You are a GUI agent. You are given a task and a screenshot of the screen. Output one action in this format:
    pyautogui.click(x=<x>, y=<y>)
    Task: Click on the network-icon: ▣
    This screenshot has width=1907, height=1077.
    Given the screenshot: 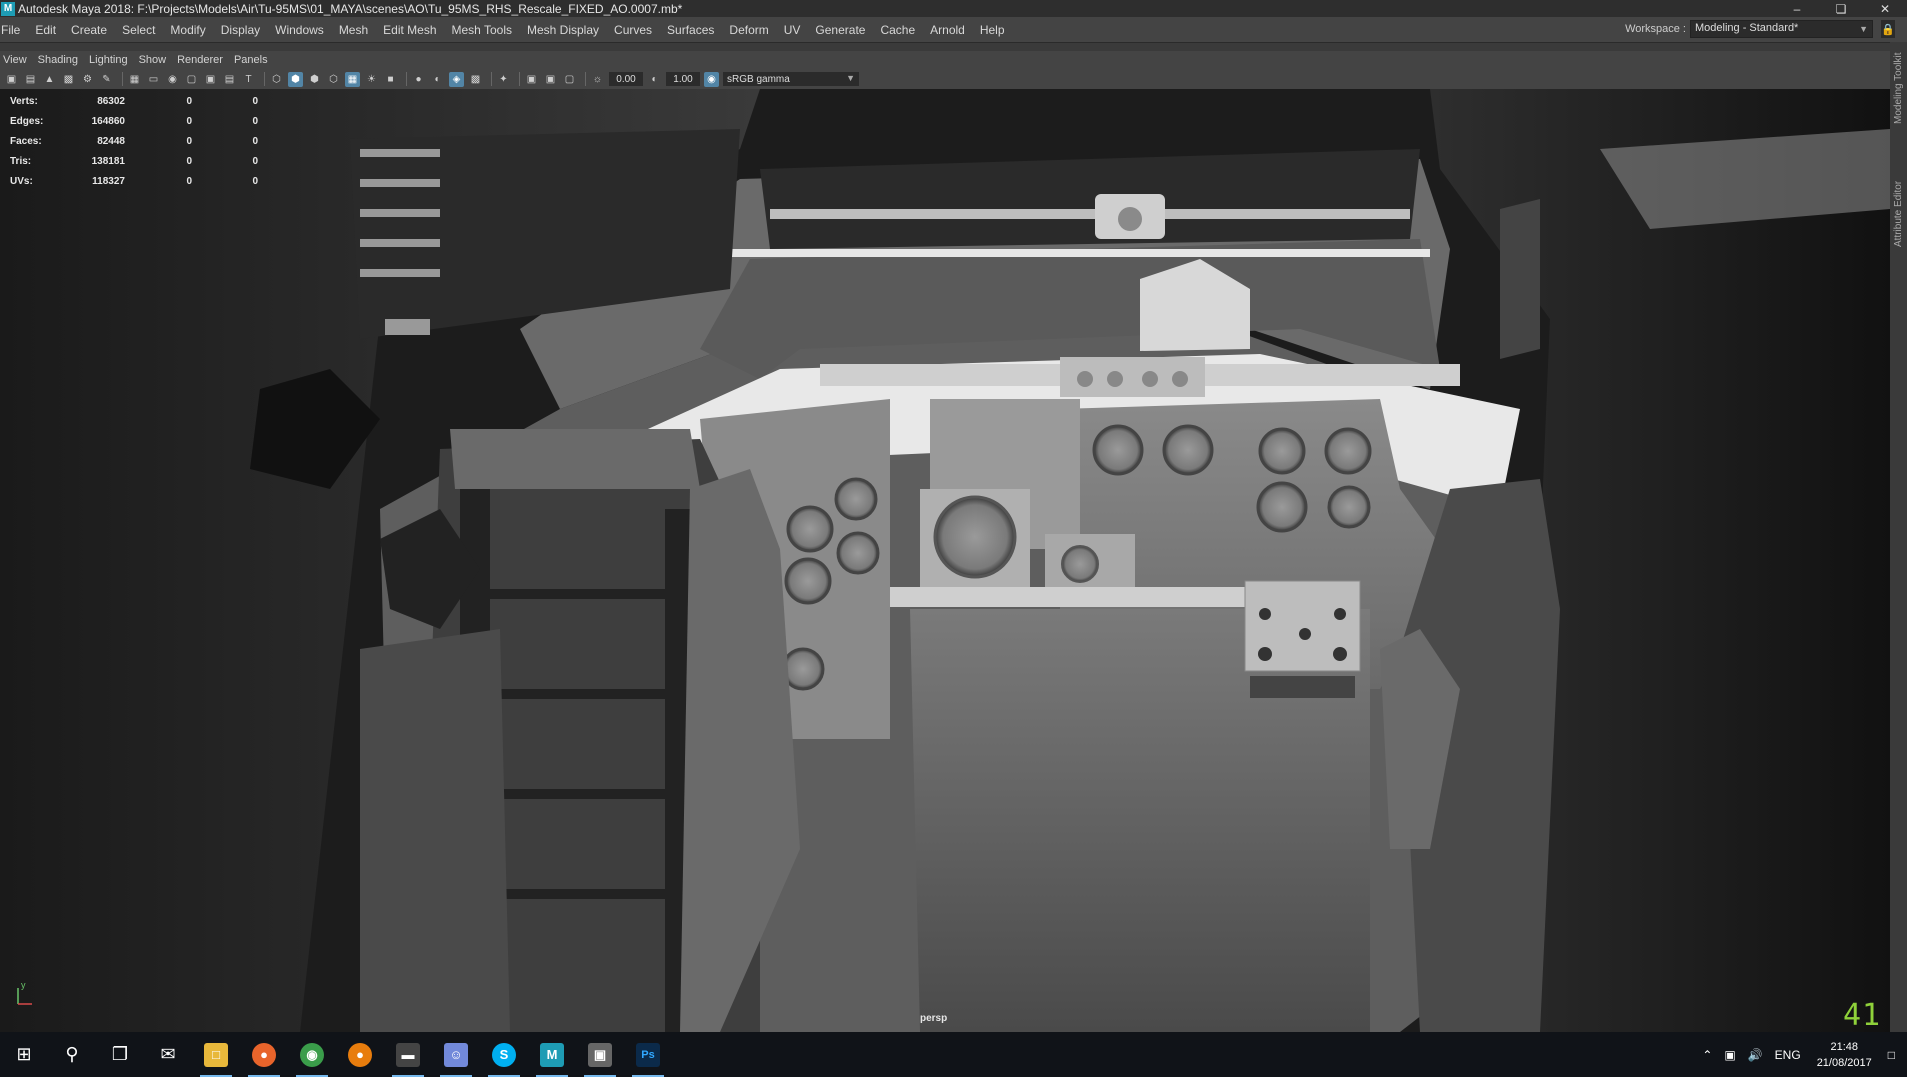 What is the action you would take?
    pyautogui.click(x=1729, y=1055)
    